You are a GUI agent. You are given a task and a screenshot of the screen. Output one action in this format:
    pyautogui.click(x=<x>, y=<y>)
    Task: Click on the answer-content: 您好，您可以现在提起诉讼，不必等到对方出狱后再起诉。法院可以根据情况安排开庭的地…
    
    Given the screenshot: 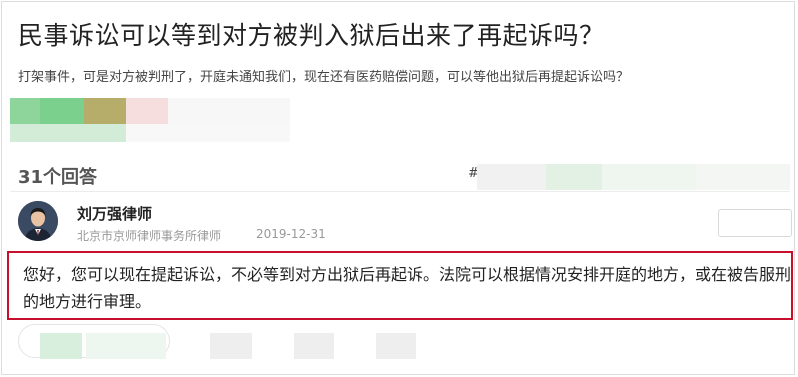 What is the action you would take?
    pyautogui.click(x=407, y=288)
    